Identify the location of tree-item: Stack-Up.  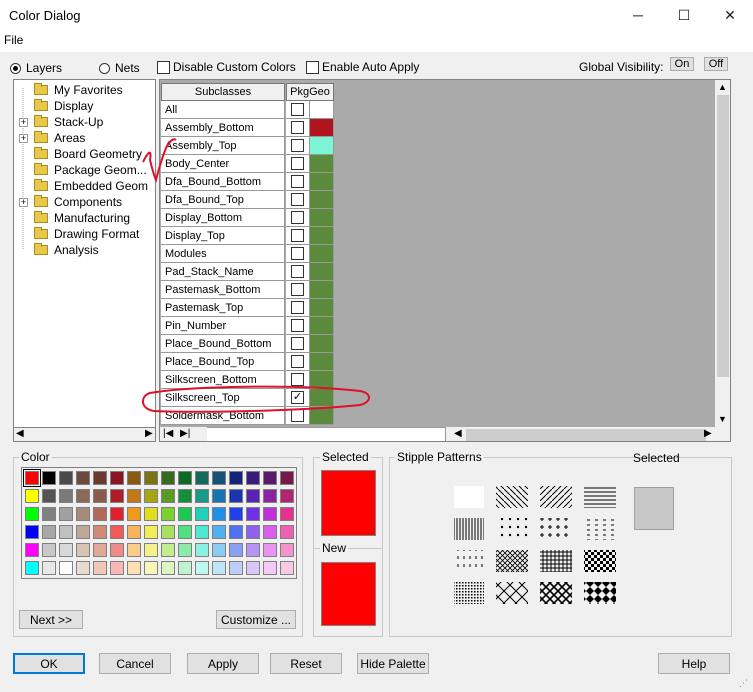
(68, 122).